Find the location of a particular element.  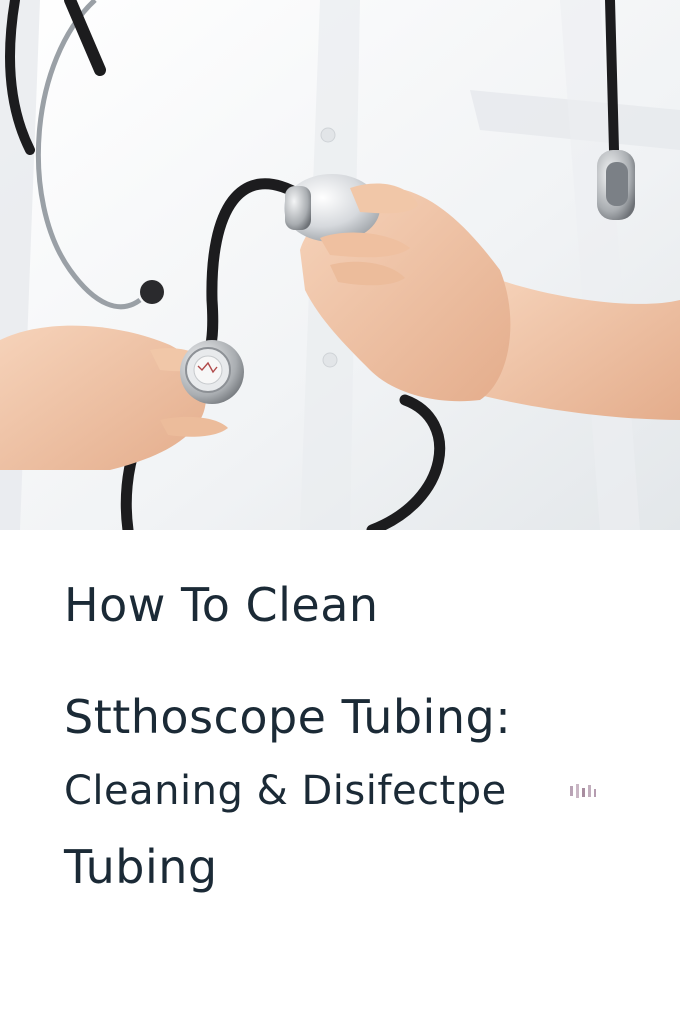

title-line-3: Cleaning & Disifectpe is located at coordinates (285, 791).